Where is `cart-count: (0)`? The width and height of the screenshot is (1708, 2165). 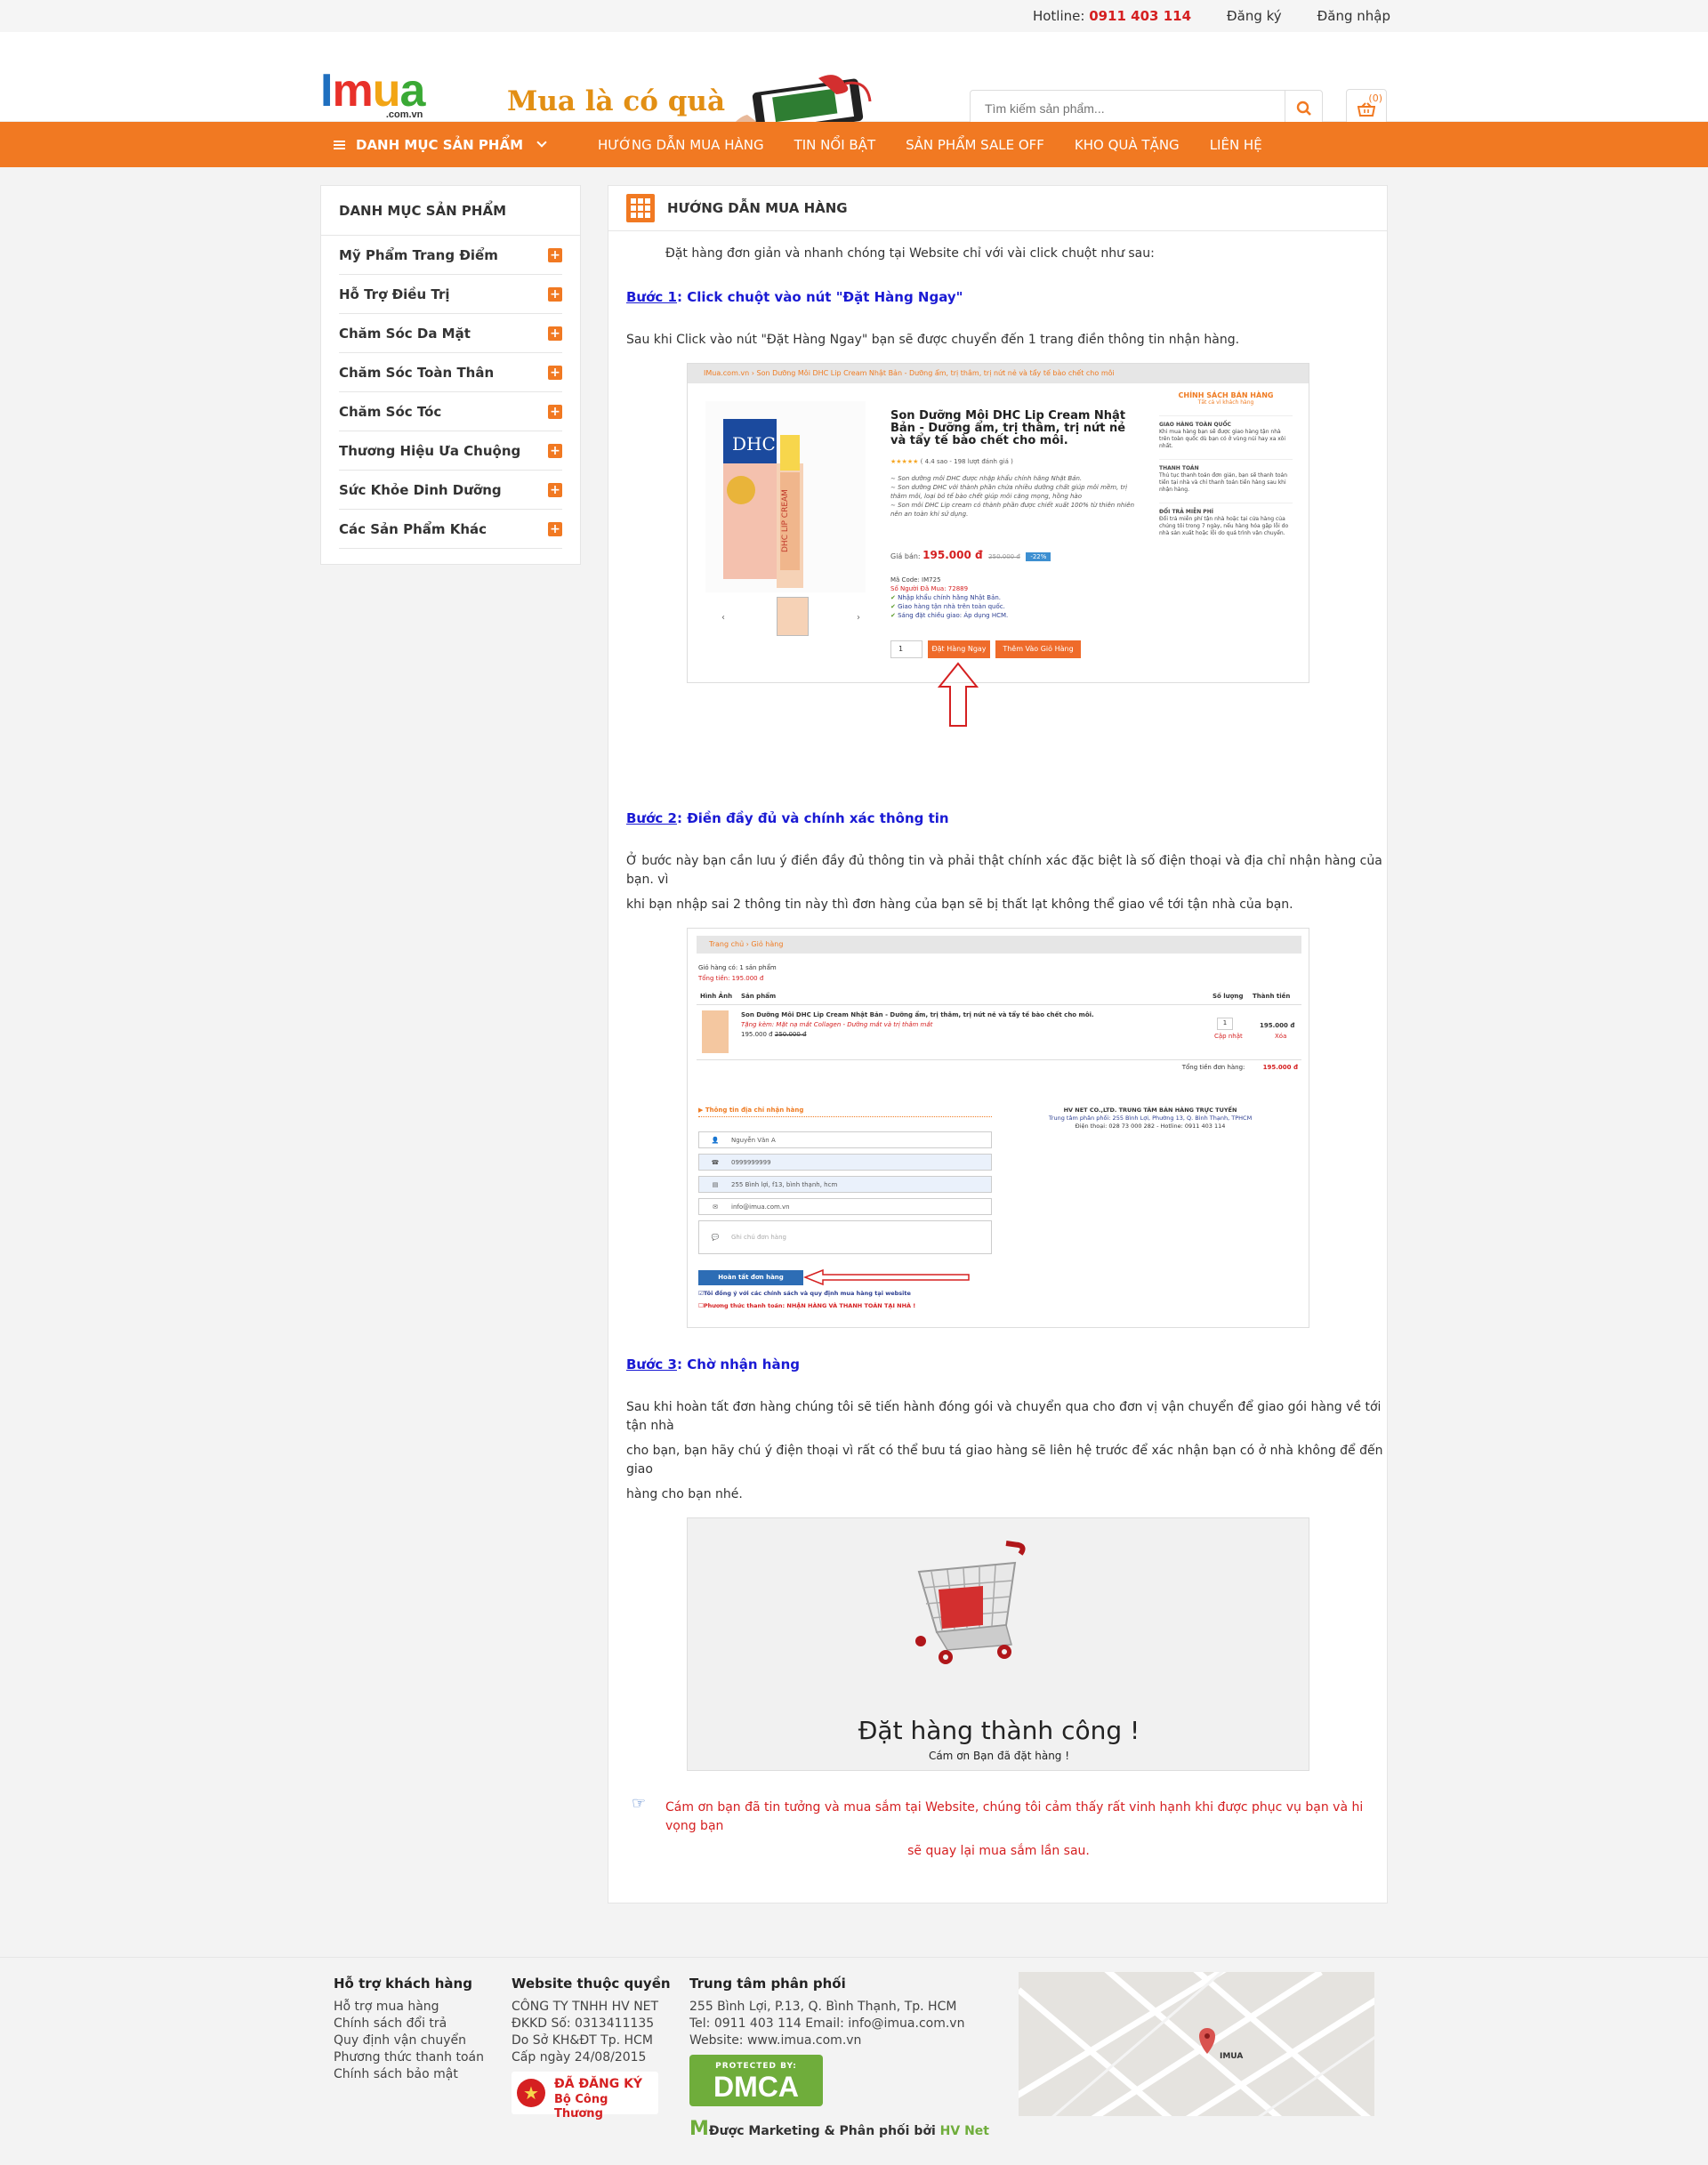 cart-count: (0) is located at coordinates (1375, 98).